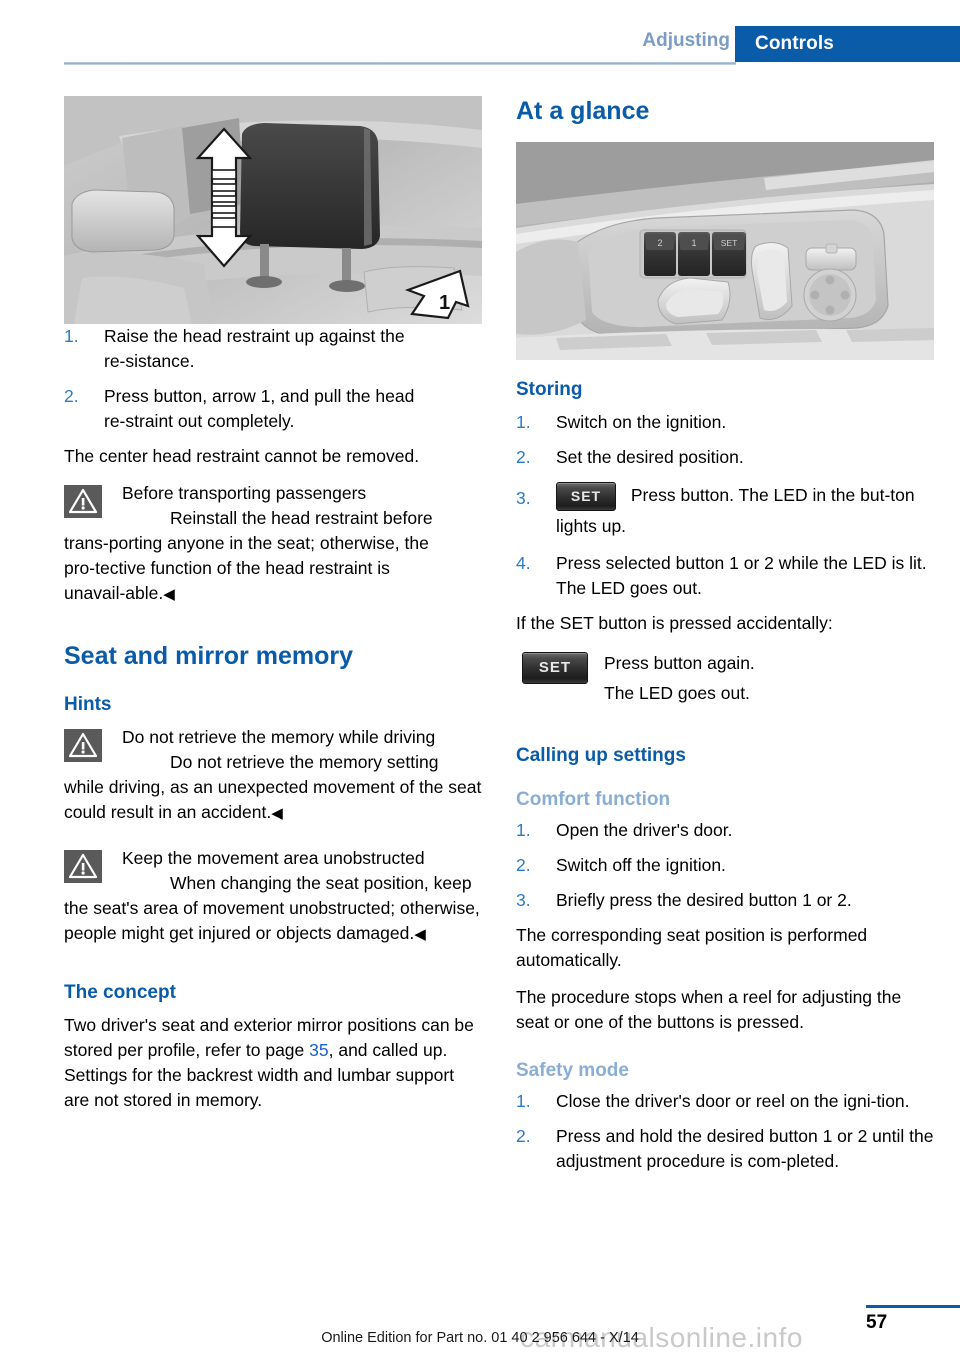 This screenshot has width=960, height=1362. What do you see at coordinates (208, 656) in the screenshot?
I see `section-title-seat-mirror-memory: Seat and mirror memory` at bounding box center [208, 656].